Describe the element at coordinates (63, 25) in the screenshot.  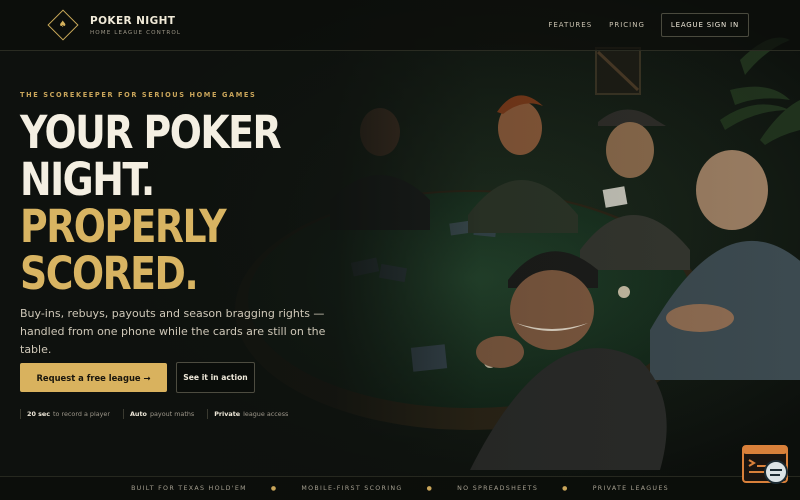
I see `spade-diamond-icon: ♠` at that location.